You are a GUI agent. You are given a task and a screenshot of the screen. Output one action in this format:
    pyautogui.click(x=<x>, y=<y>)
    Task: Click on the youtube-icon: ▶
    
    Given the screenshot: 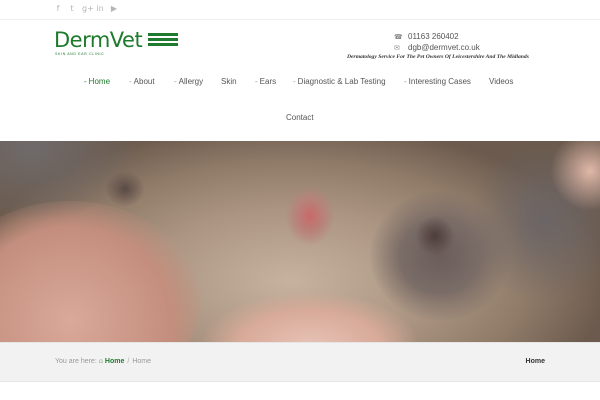 What is the action you would take?
    pyautogui.click(x=114, y=9)
    